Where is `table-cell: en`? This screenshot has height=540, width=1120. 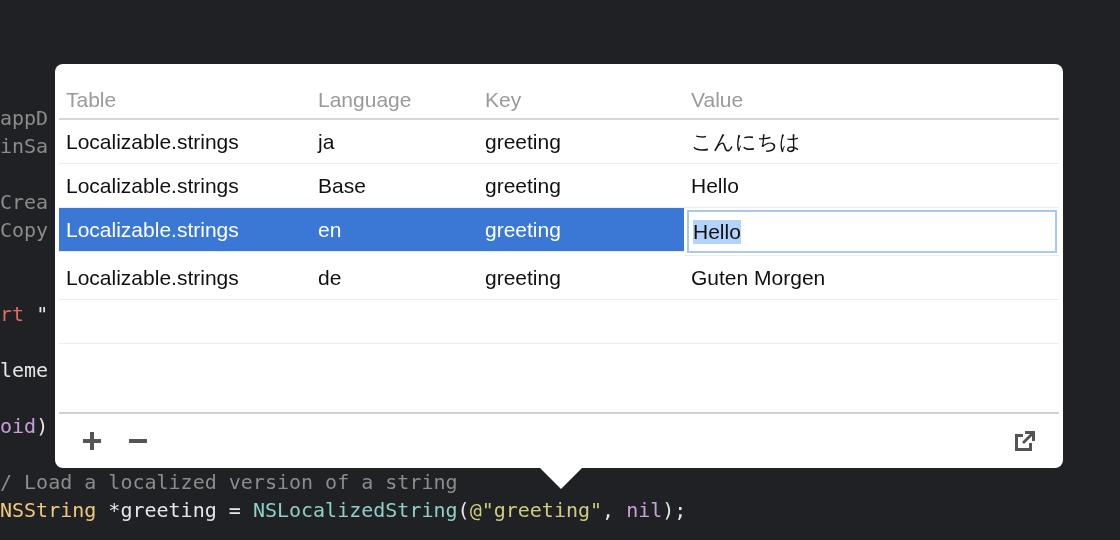 table-cell: en is located at coordinates (394, 230).